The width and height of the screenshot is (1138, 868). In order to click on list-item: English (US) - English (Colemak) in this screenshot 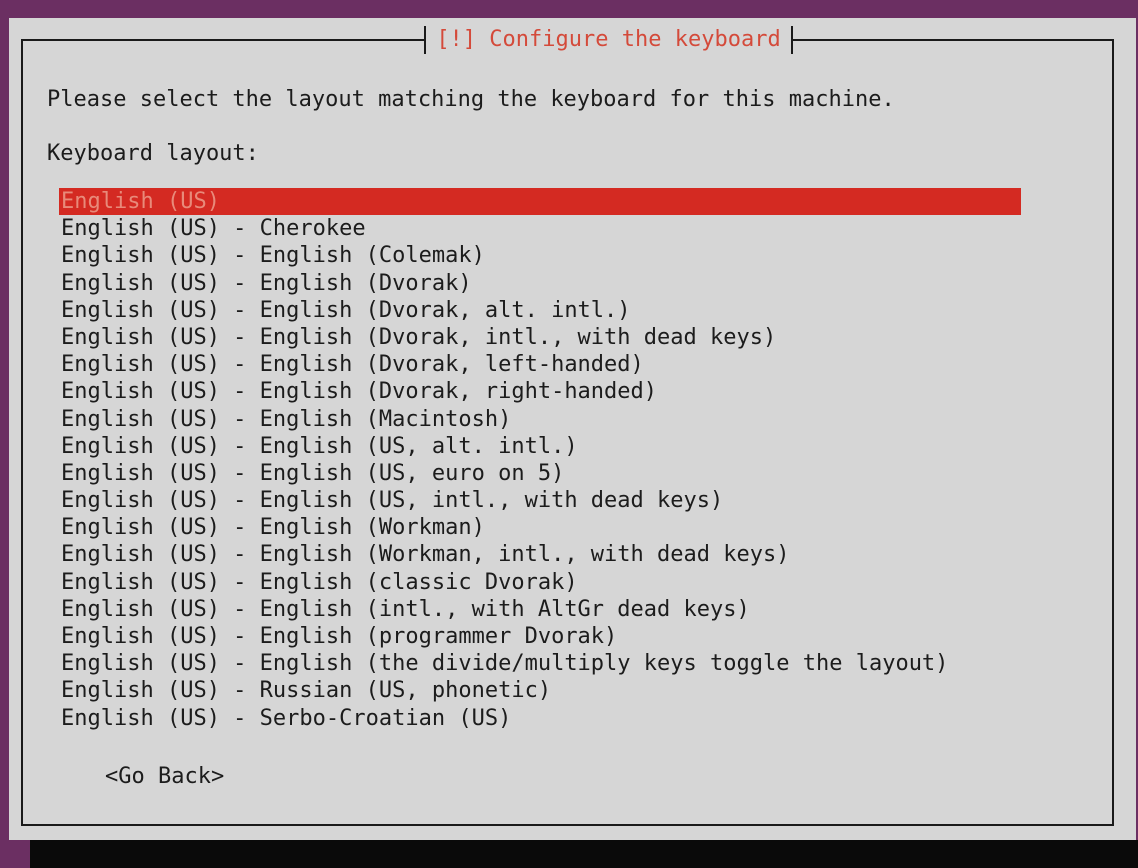, I will do `click(540, 255)`.